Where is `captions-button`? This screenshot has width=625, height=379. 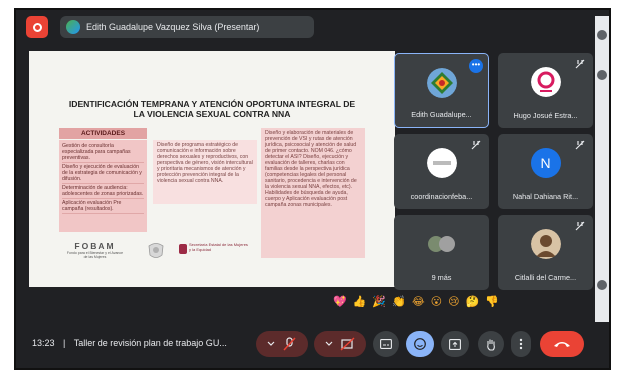 captions-button is located at coordinates (386, 344).